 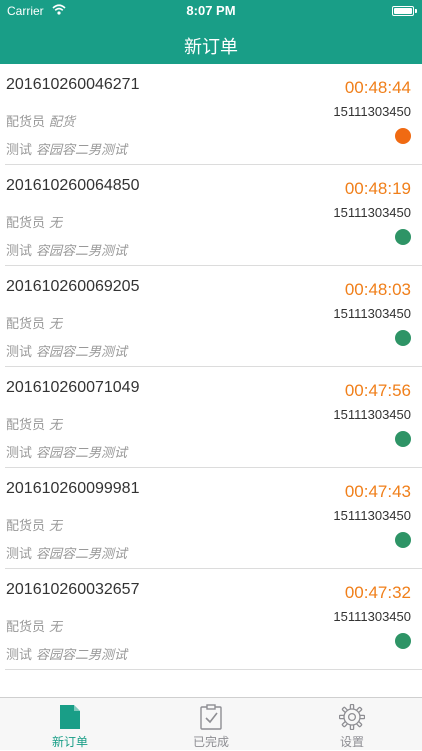 What do you see at coordinates (73, 589) in the screenshot?
I see `order-id: 201610260032657` at bounding box center [73, 589].